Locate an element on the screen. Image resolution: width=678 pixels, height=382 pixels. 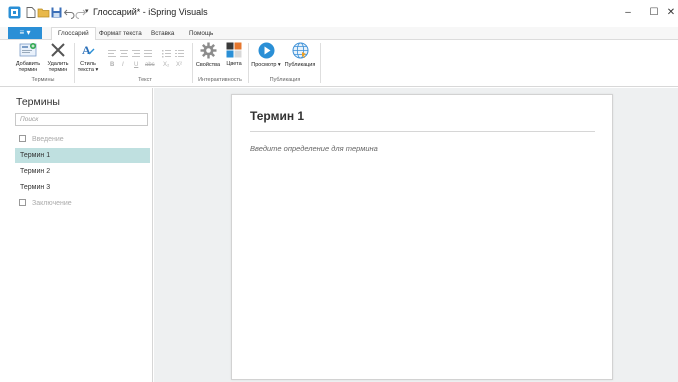
properties-button: Свойства is located at coordinates (208, 55).